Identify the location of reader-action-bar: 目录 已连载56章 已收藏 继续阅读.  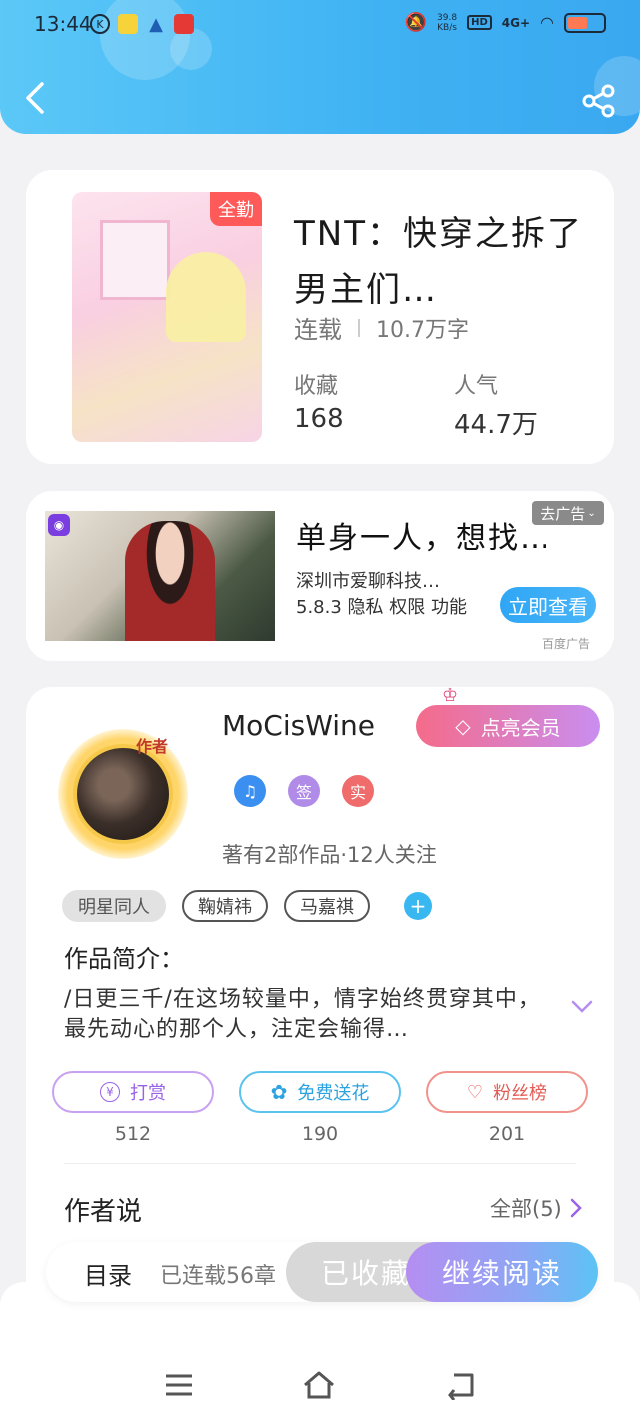
(322, 1272).